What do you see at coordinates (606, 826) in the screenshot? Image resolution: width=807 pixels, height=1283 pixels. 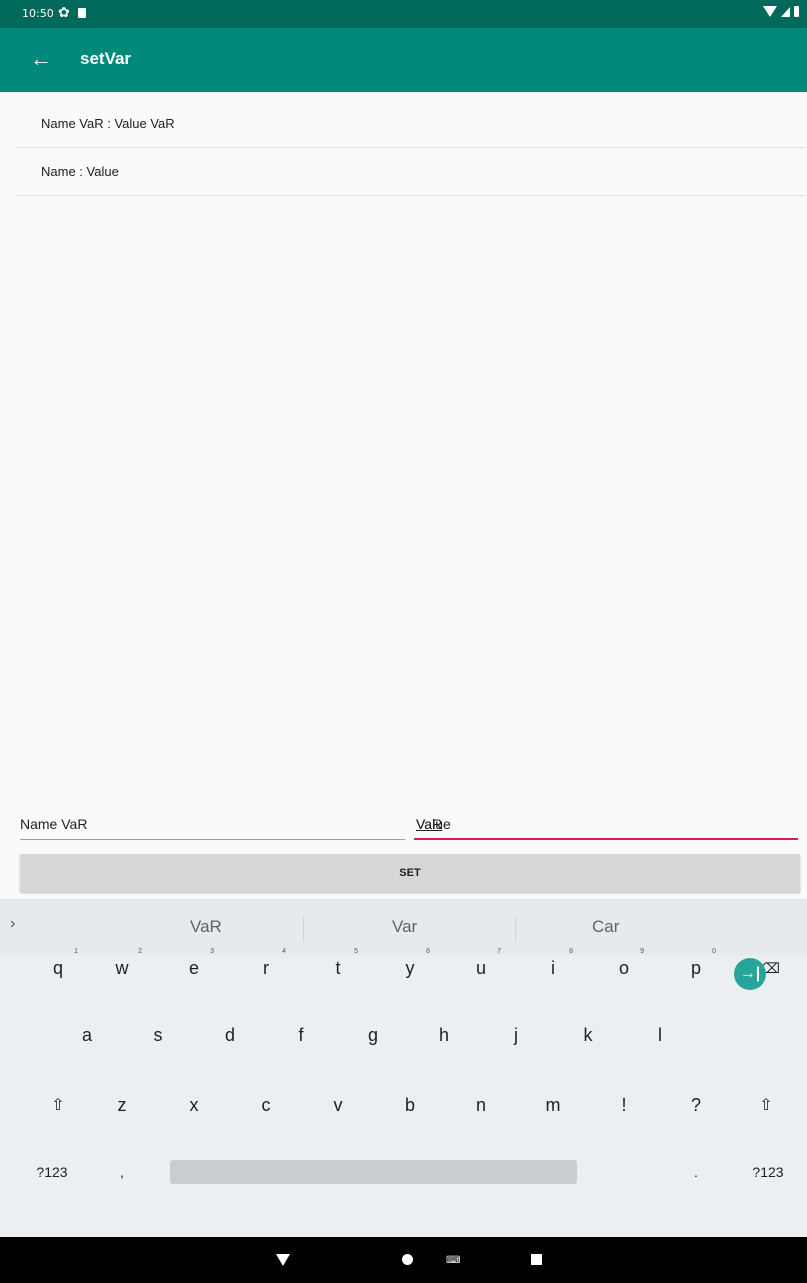 I see `value-field: Value VaR` at bounding box center [606, 826].